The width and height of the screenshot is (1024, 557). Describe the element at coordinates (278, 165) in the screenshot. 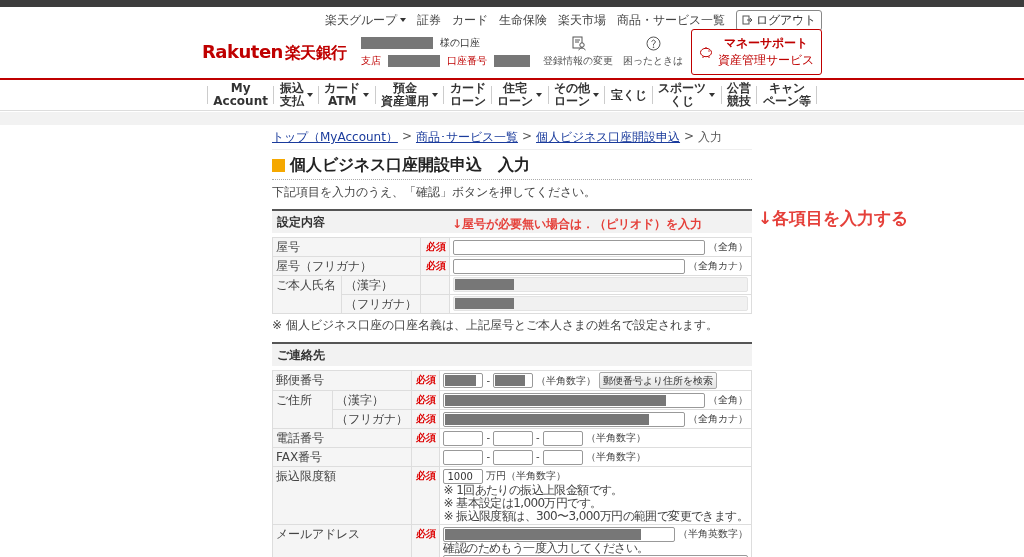

I see `title-marker-icon` at that location.